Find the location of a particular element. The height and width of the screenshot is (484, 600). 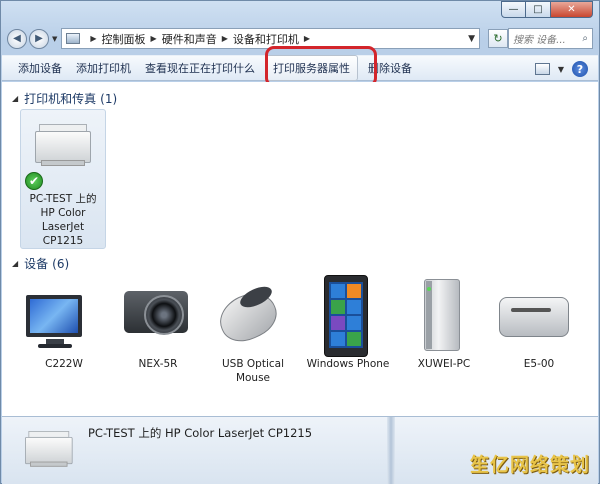

device-label: E5-00 is located at coordinates (539, 364).